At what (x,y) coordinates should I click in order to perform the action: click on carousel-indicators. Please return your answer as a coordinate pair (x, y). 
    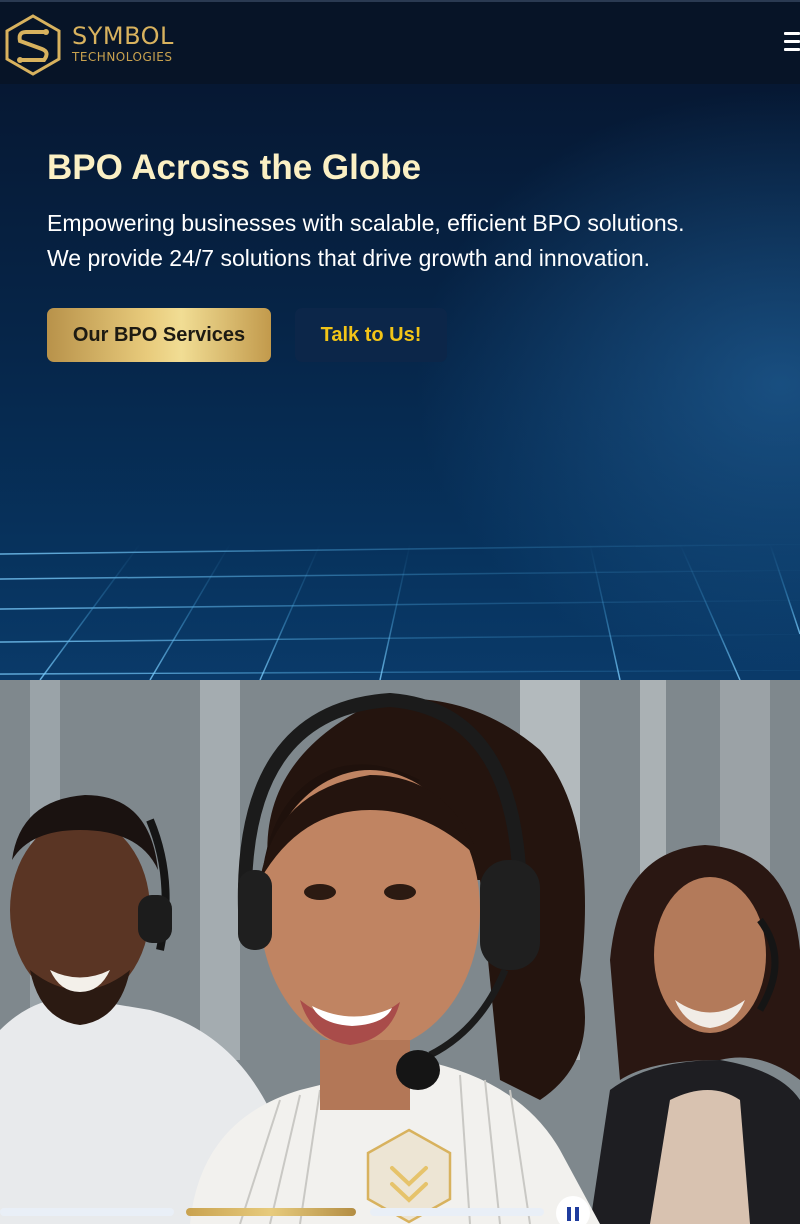
    Looking at the image, I should click on (280, 1213).